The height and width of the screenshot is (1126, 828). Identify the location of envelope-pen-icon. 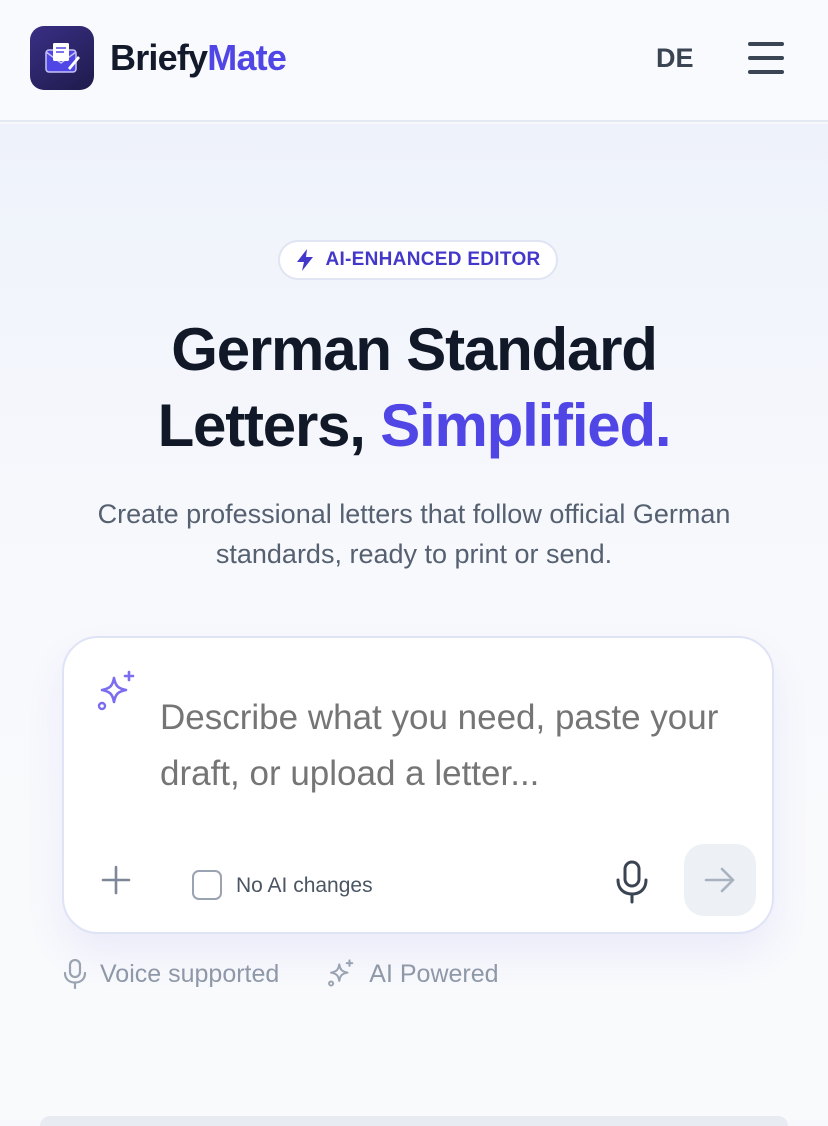
(62, 58).